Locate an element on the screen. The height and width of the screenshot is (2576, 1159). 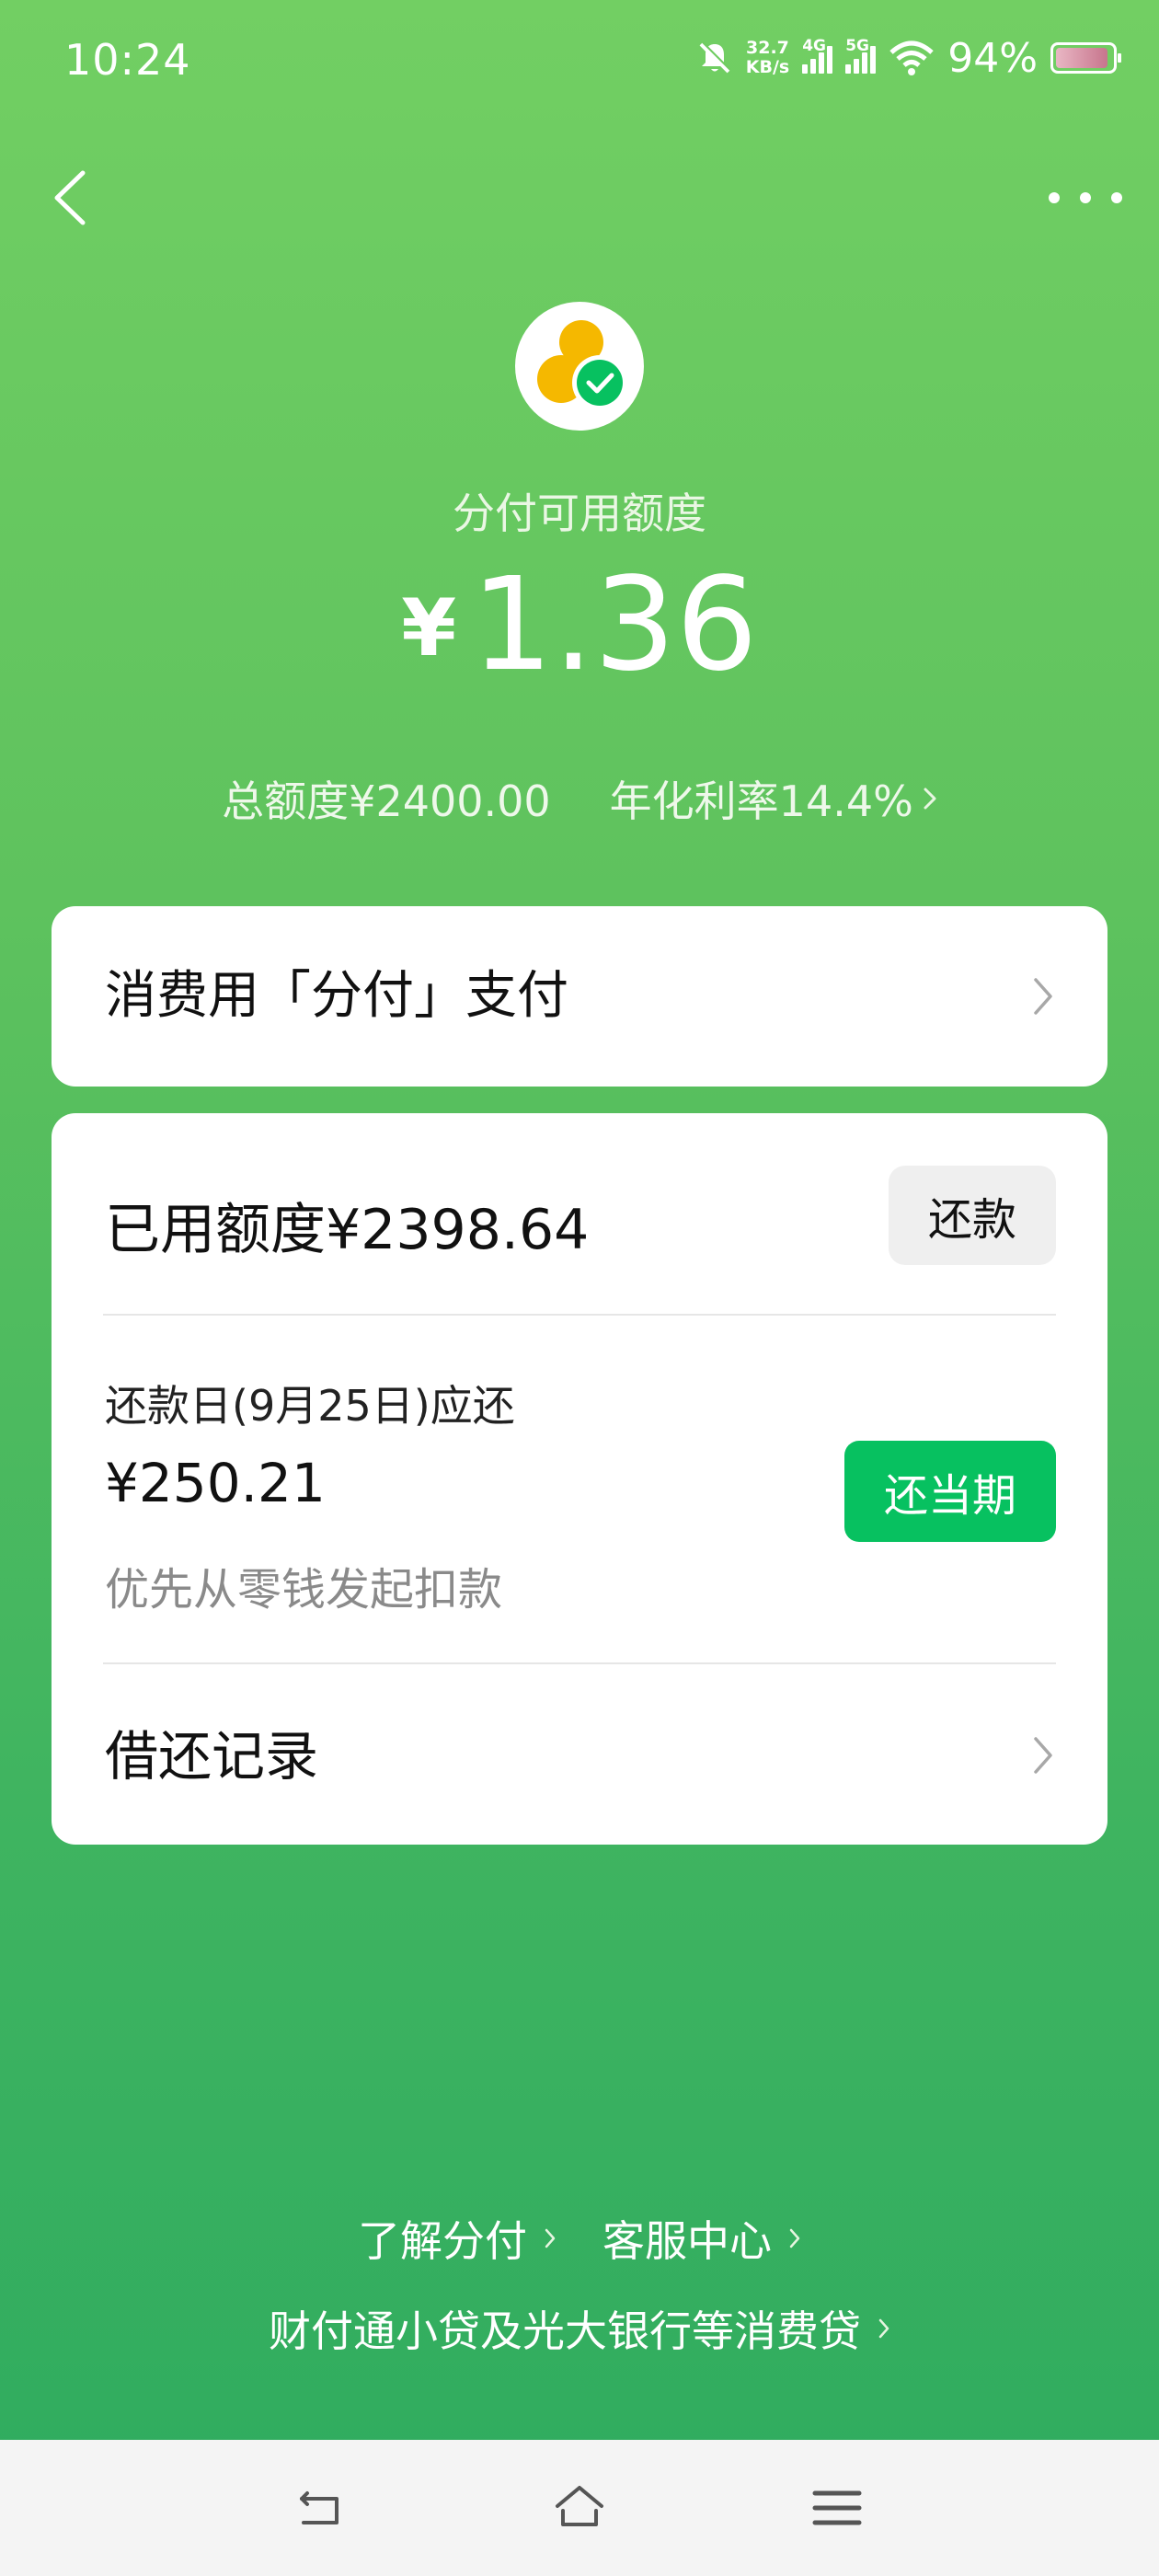
back-button is located at coordinates (73, 198).